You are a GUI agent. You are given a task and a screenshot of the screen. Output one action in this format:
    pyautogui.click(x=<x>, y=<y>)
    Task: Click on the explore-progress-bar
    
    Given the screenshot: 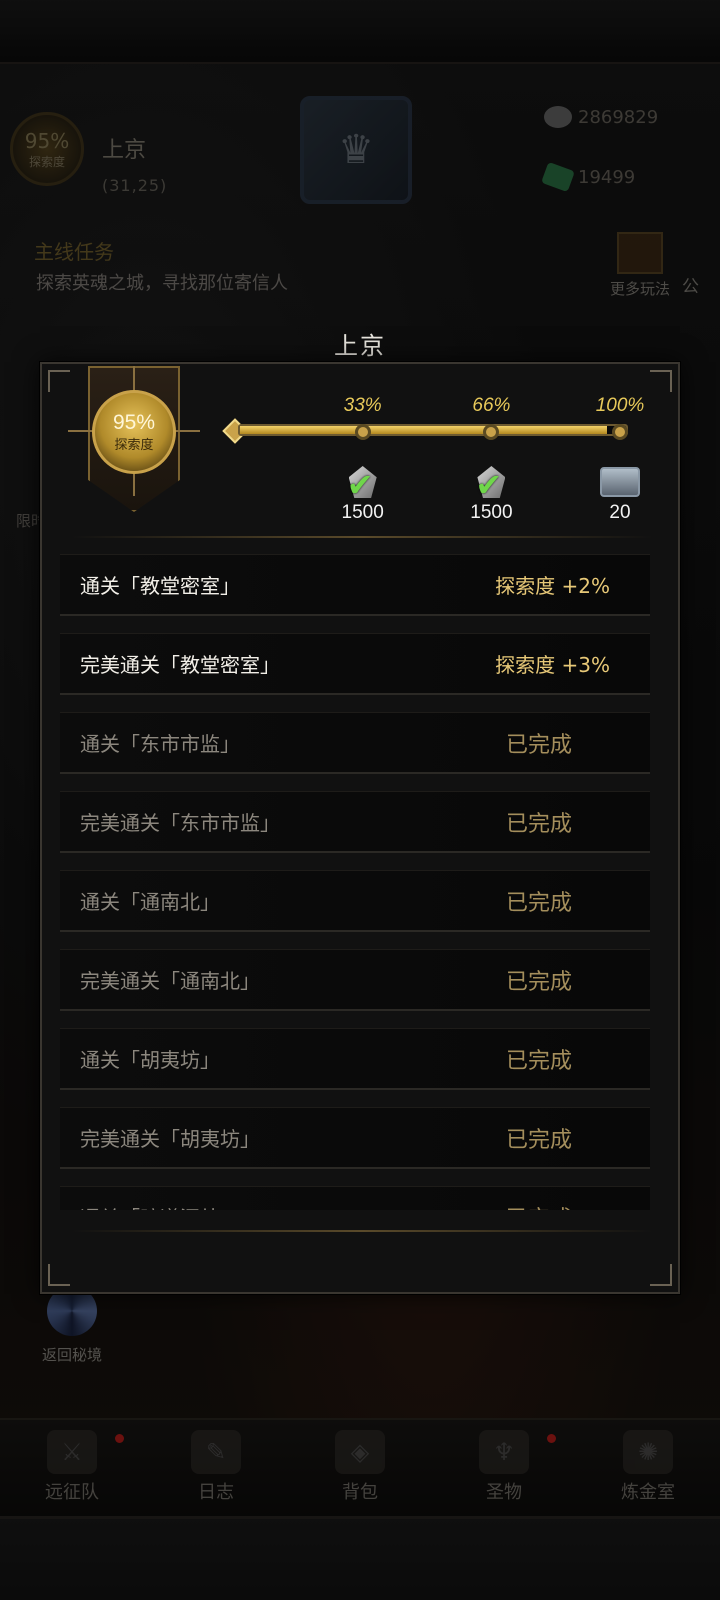 What is the action you would take?
    pyautogui.click(x=433, y=430)
    